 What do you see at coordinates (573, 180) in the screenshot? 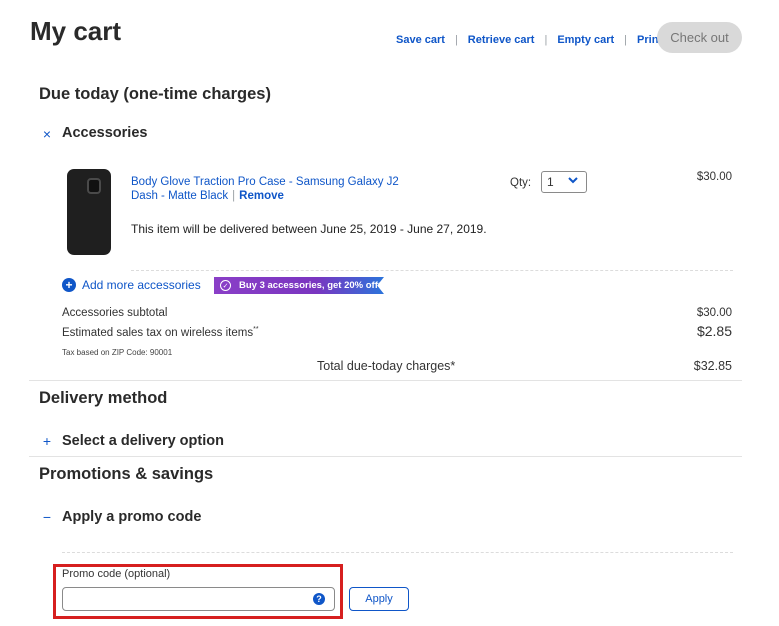
I see `chevron-down-icon` at bounding box center [573, 180].